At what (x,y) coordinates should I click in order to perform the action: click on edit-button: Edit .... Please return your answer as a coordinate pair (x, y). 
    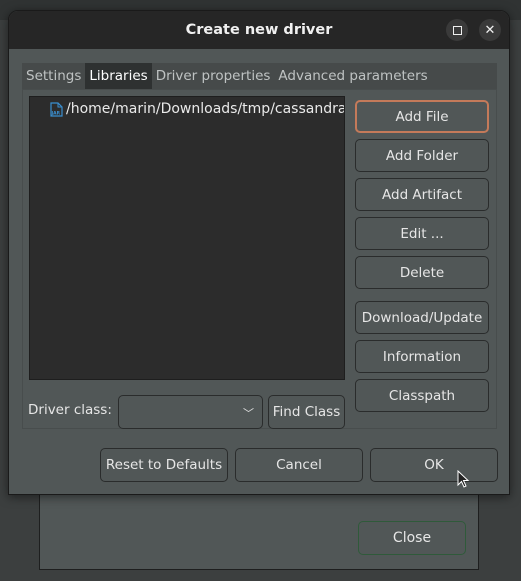
    Looking at the image, I should click on (422, 233).